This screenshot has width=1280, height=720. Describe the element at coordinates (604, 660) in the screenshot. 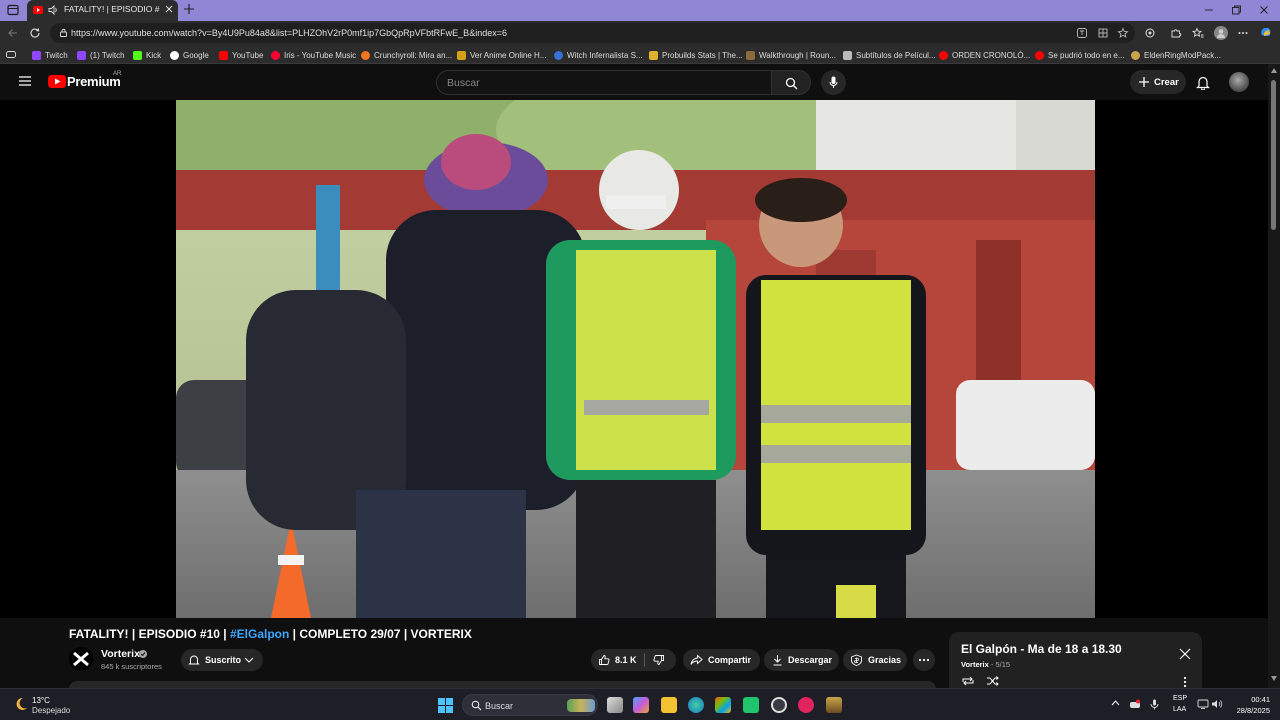

I see `thumbs-up-icon` at that location.